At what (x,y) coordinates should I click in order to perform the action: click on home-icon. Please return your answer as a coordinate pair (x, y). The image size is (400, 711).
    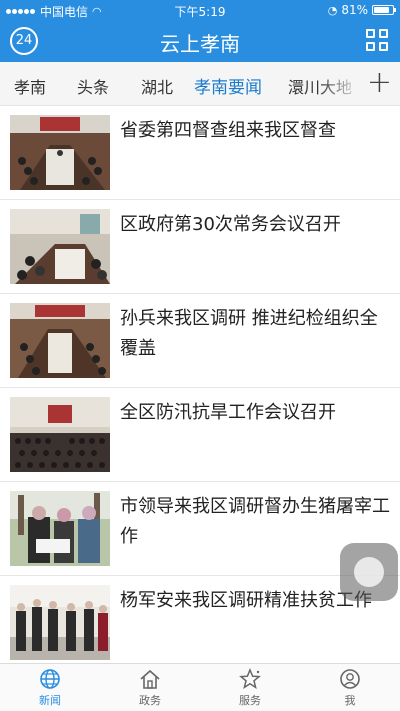
    Looking at the image, I should click on (150, 679).